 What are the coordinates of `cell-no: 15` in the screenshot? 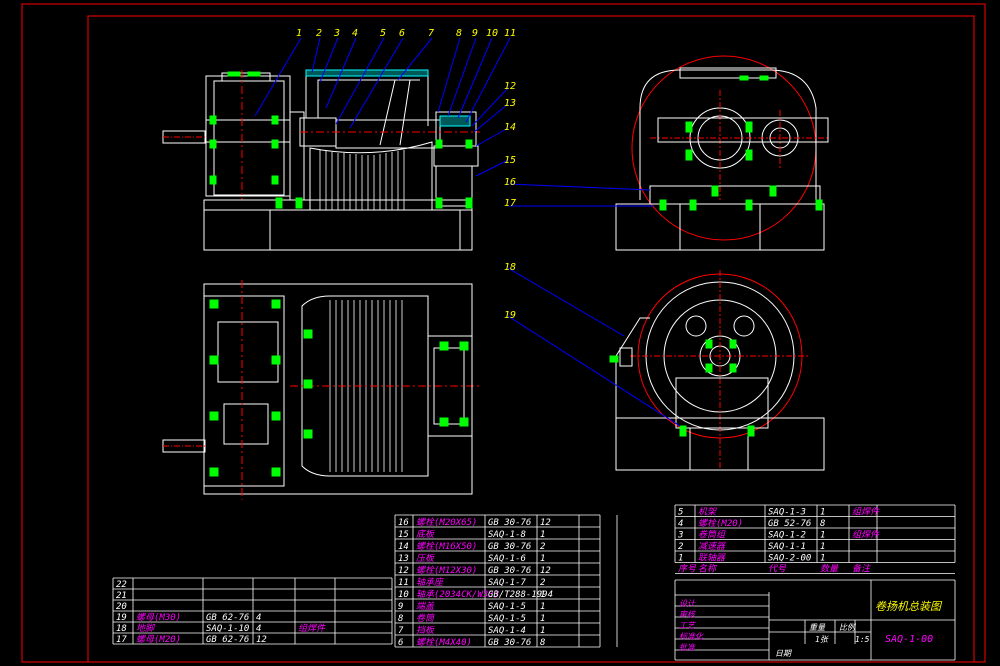 It's located at (403, 535).